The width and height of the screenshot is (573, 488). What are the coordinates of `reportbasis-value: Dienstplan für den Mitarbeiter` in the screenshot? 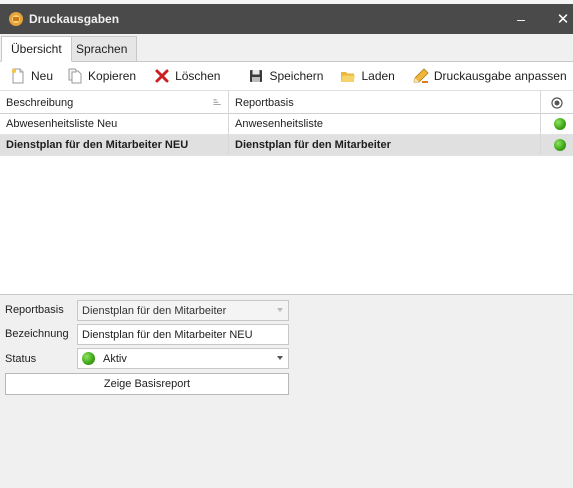 It's located at (154, 310).